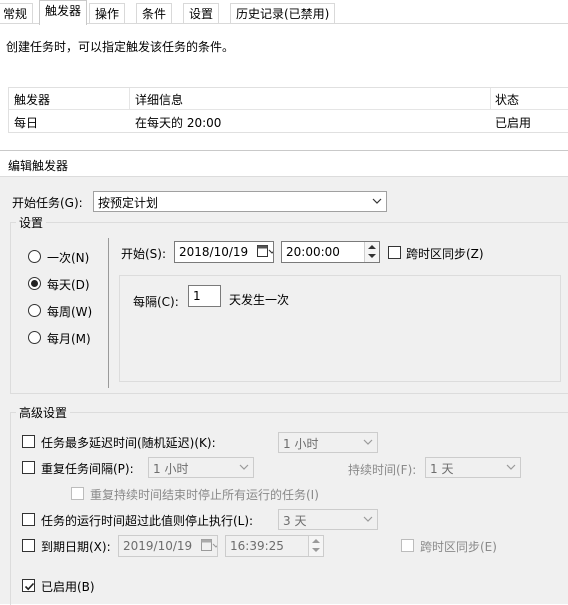  I want to click on begin-task-label: 开始任务(G):, so click(47, 203).